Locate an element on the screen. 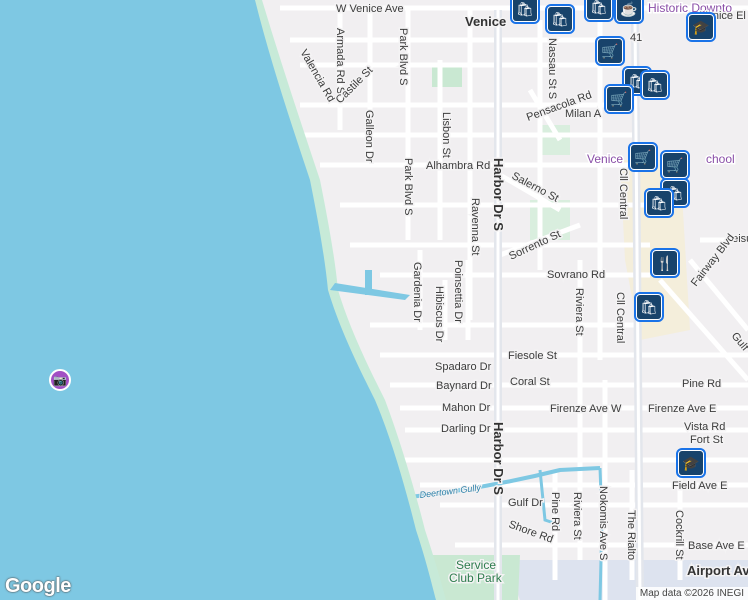 The image size is (748, 600). firenze-ave-w-label: Firenze Ave W is located at coordinates (586, 409).